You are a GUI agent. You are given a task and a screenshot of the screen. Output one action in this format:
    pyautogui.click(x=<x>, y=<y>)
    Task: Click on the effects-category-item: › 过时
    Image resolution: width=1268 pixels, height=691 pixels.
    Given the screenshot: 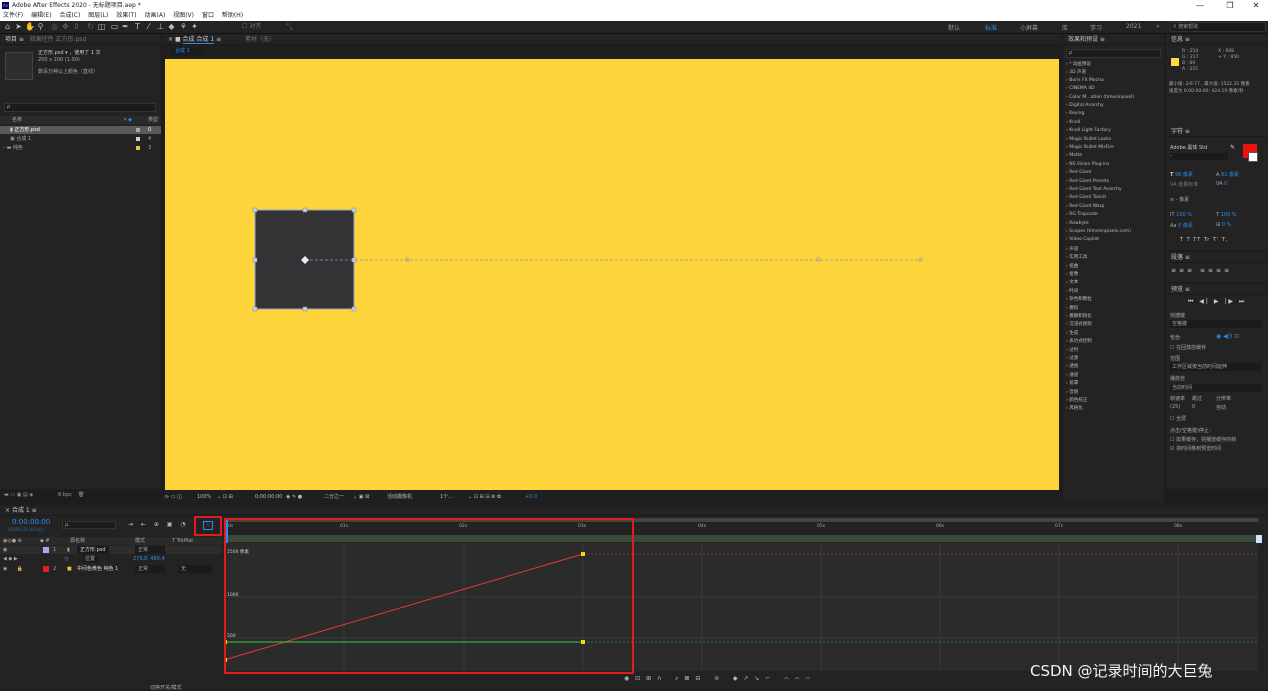 What is the action you would take?
    pyautogui.click(x=1072, y=350)
    